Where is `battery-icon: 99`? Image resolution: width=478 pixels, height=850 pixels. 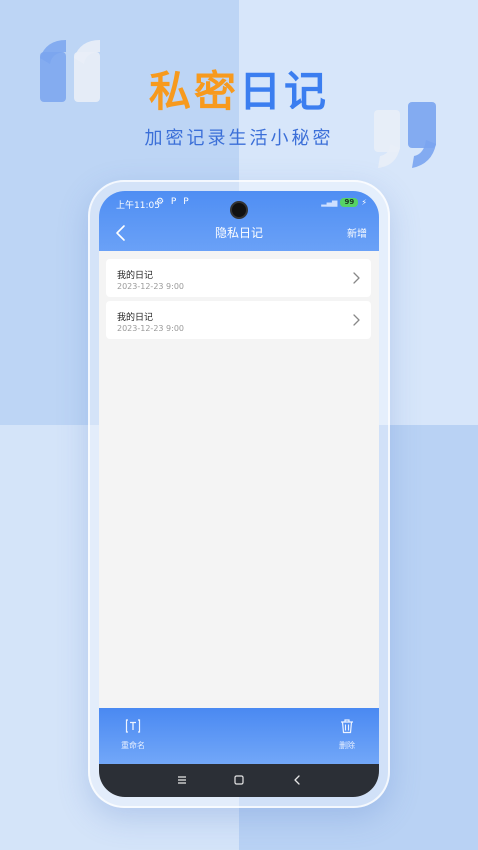
battery-icon: 99 is located at coordinates (349, 202).